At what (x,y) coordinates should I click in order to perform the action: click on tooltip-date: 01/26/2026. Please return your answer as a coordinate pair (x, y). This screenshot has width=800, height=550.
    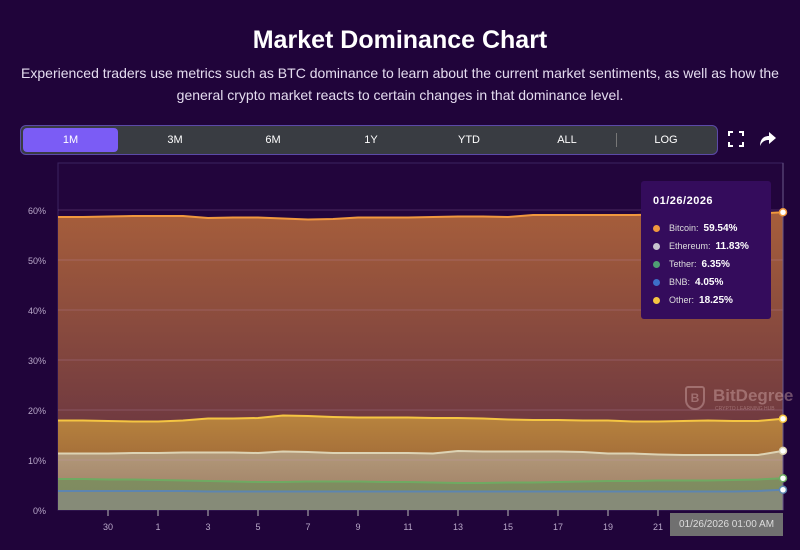
    Looking at the image, I should click on (683, 201).